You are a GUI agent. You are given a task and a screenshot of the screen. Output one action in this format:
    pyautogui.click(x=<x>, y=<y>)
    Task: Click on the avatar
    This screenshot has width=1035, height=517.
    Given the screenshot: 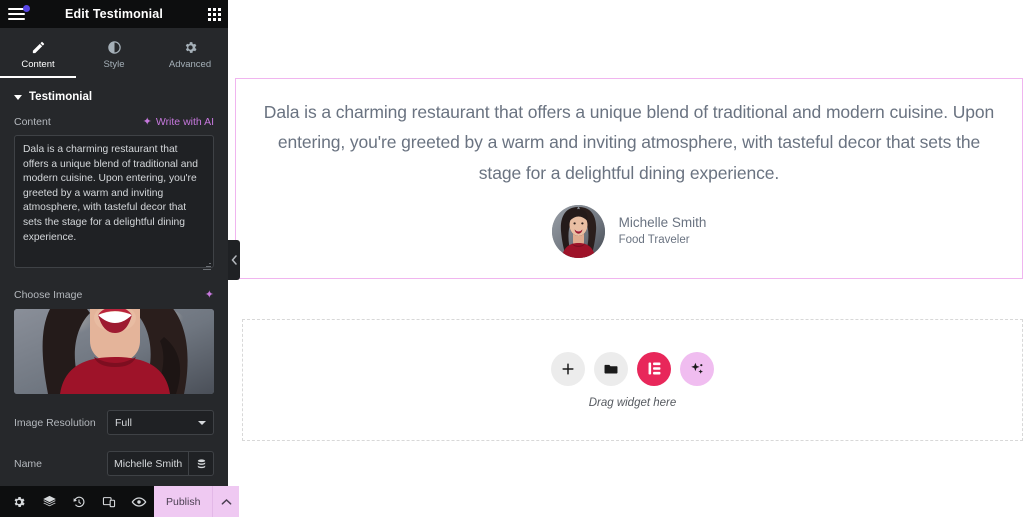 What is the action you would take?
    pyautogui.click(x=578, y=232)
    